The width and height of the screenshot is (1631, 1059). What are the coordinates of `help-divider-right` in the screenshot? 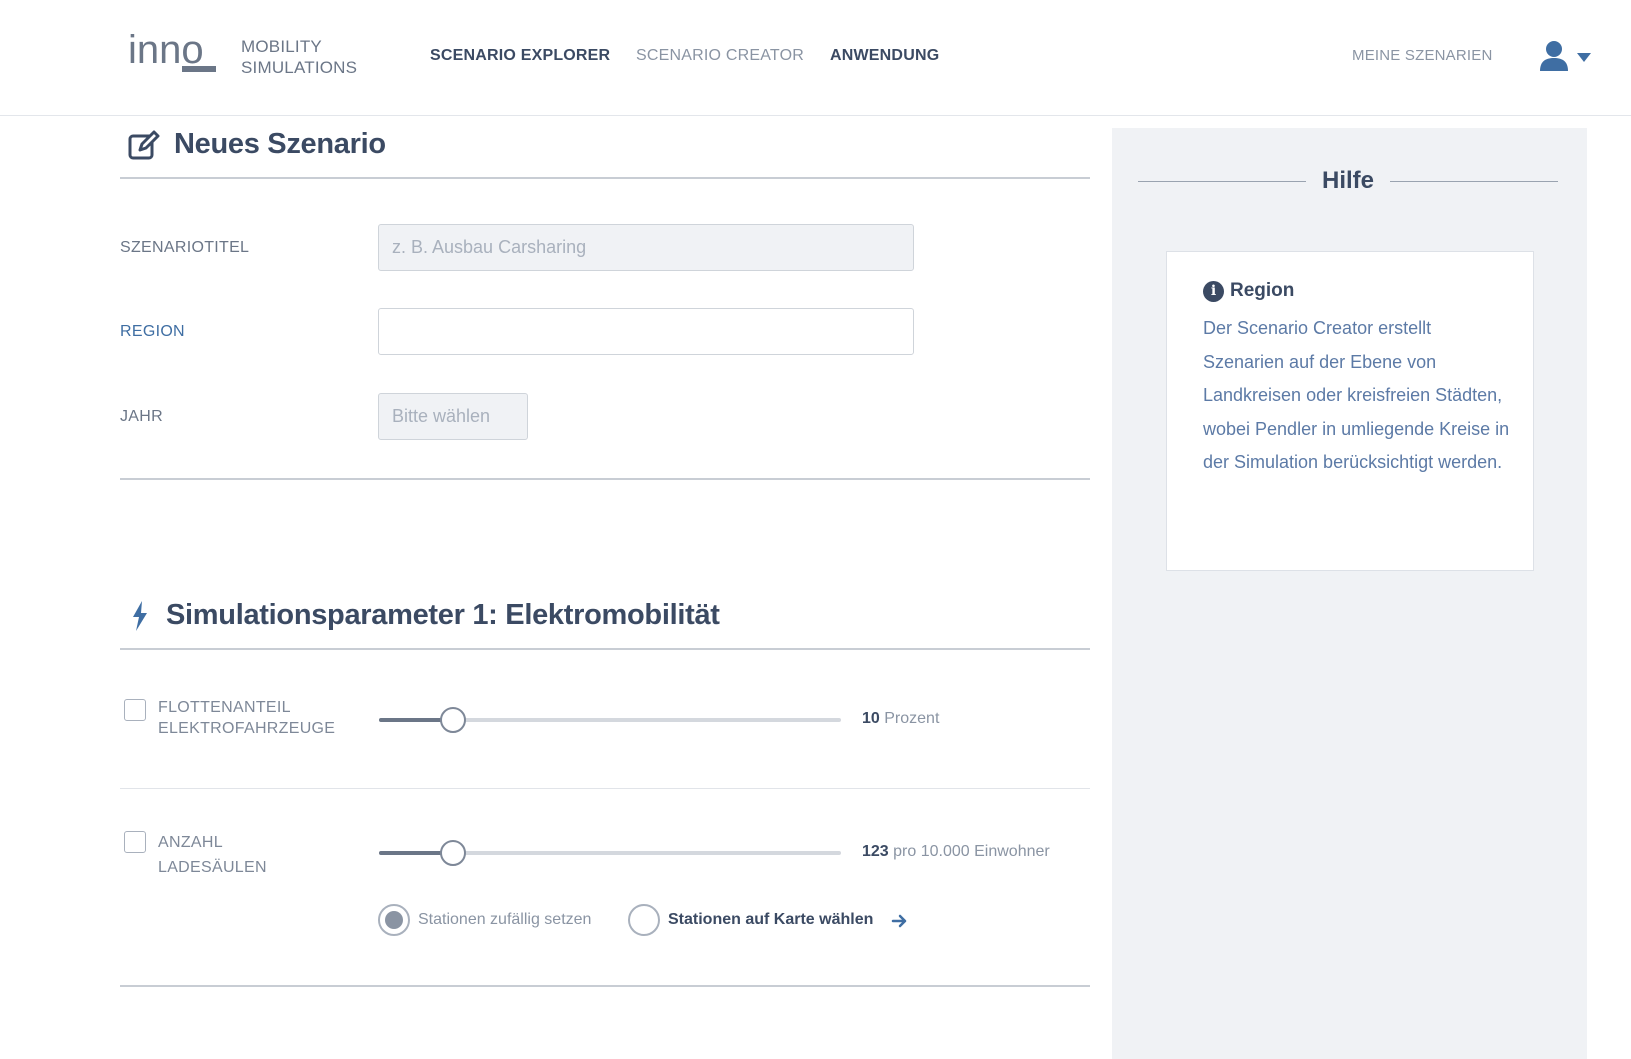 It's located at (1474, 181).